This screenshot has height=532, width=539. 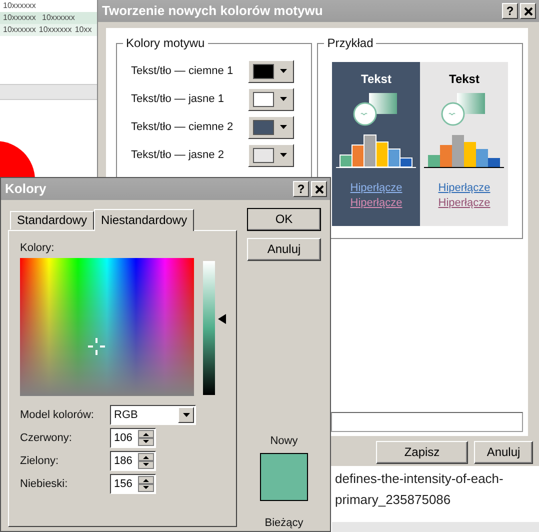 I want to click on group-label: Przykład, so click(x=350, y=43).